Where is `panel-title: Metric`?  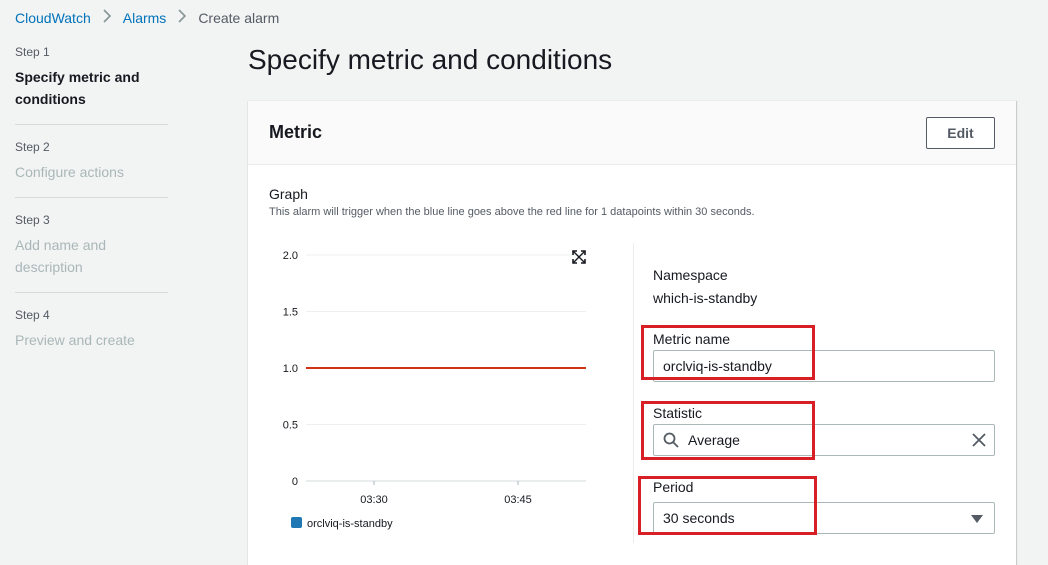 panel-title: Metric is located at coordinates (296, 132).